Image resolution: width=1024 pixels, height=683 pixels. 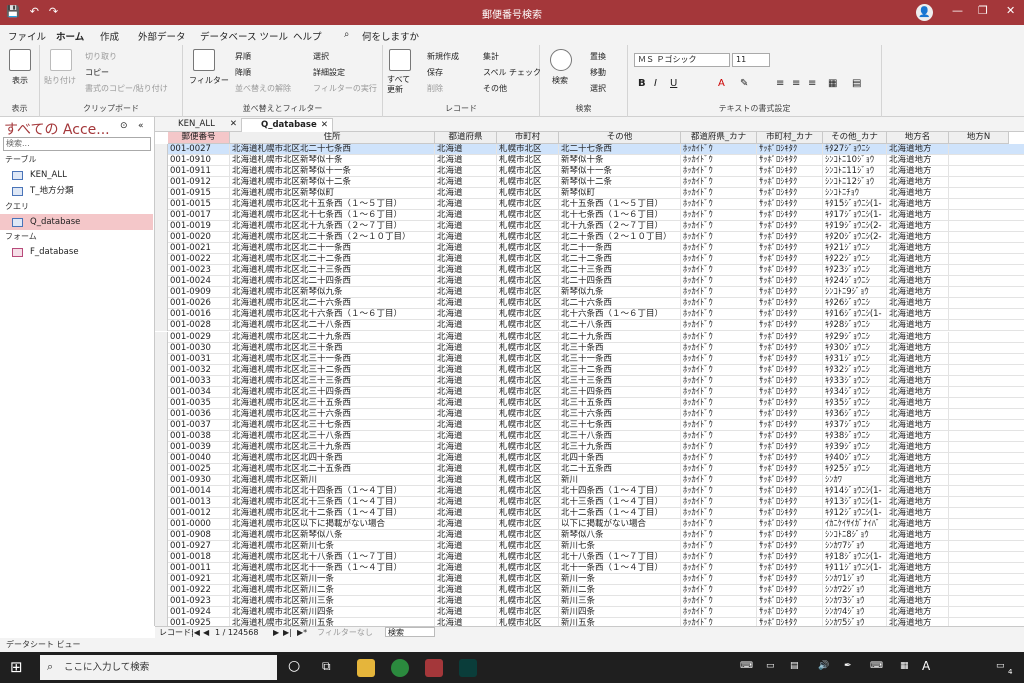 I want to click on table-cell: ｷﾀ31ｼﾞｮｳﾆｼ, so click(x=855, y=359).